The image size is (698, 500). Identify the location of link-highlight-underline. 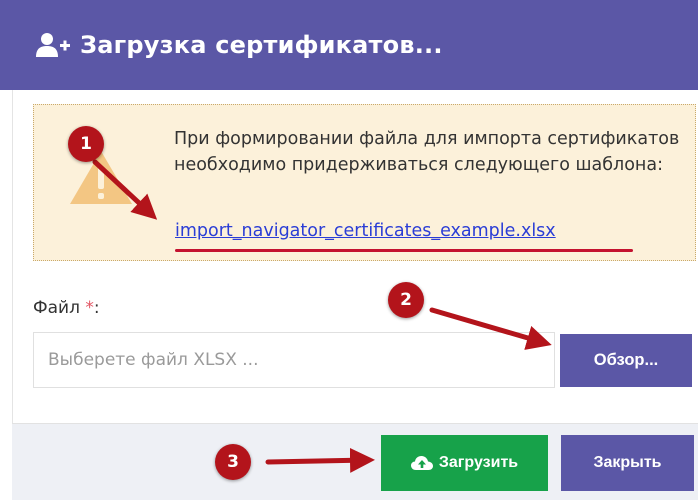
(404, 250).